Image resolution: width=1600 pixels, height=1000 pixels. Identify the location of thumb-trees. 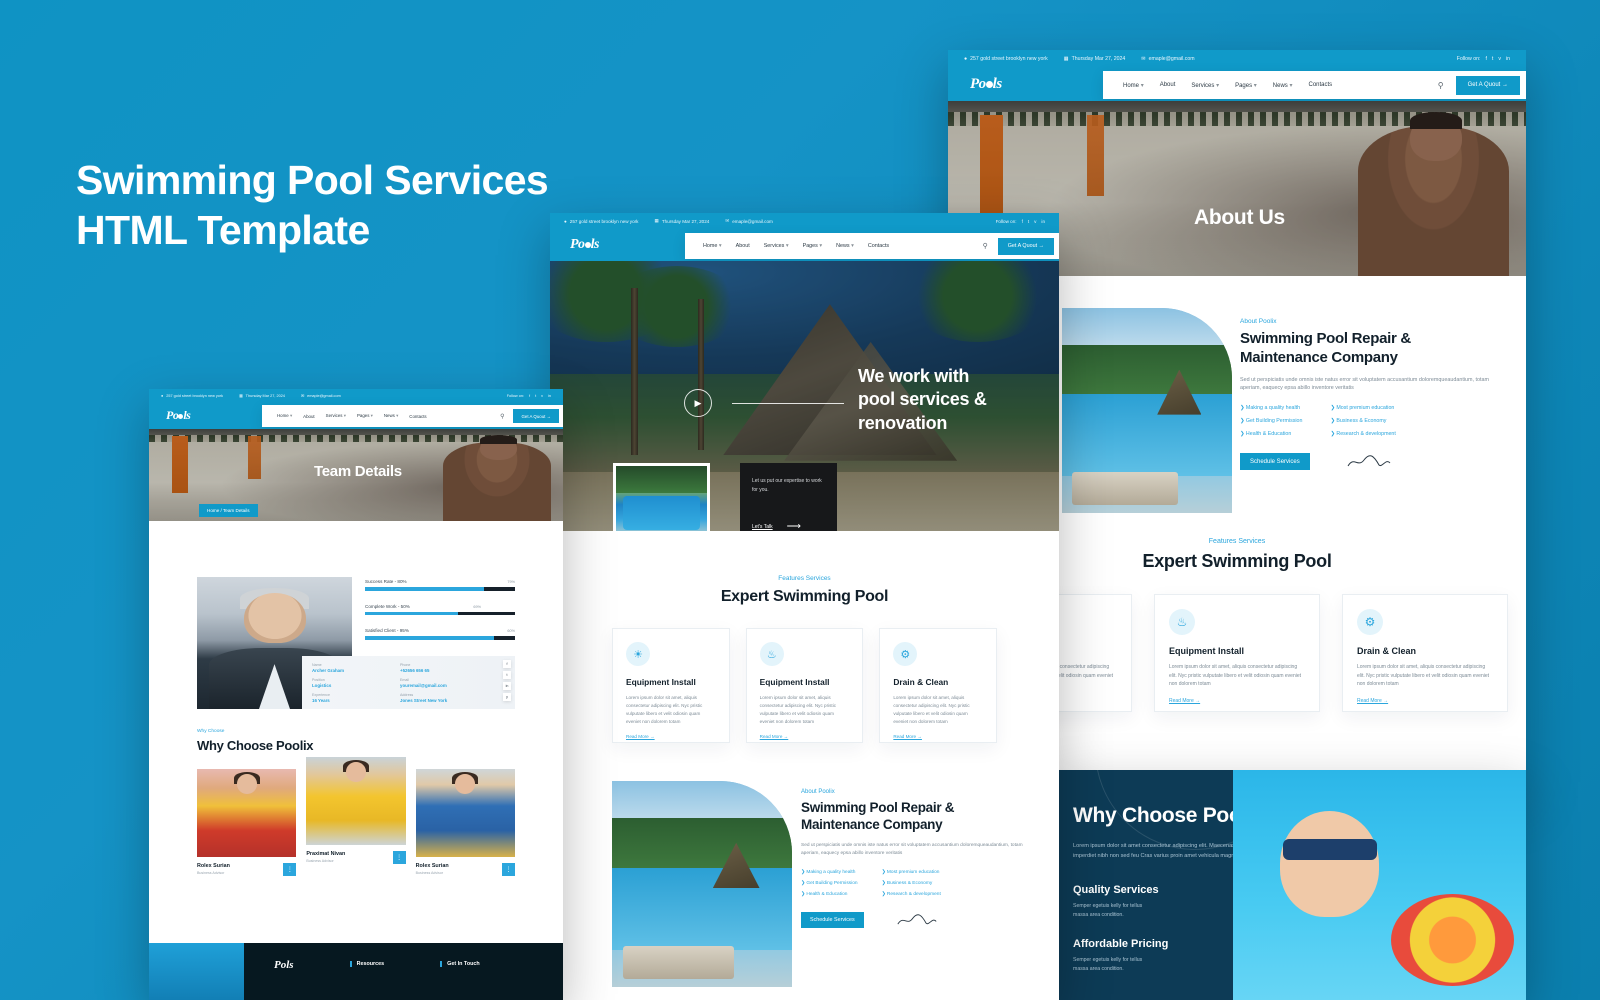
(661, 479).